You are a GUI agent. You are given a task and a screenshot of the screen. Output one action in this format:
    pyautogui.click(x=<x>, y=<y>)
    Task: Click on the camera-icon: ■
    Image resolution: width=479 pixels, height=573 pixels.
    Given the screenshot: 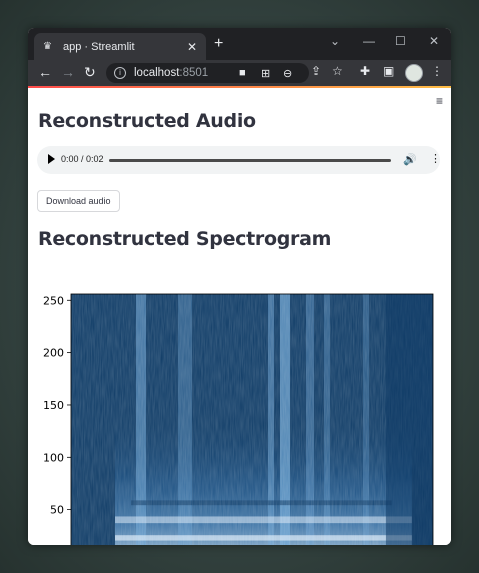 What is the action you would take?
    pyautogui.click(x=242, y=73)
    